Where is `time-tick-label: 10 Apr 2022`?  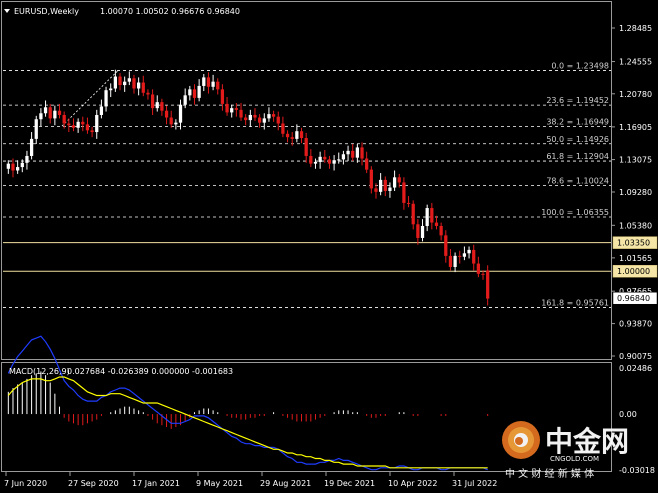 time-tick-label: 10 Apr 2022 is located at coordinates (412, 483).